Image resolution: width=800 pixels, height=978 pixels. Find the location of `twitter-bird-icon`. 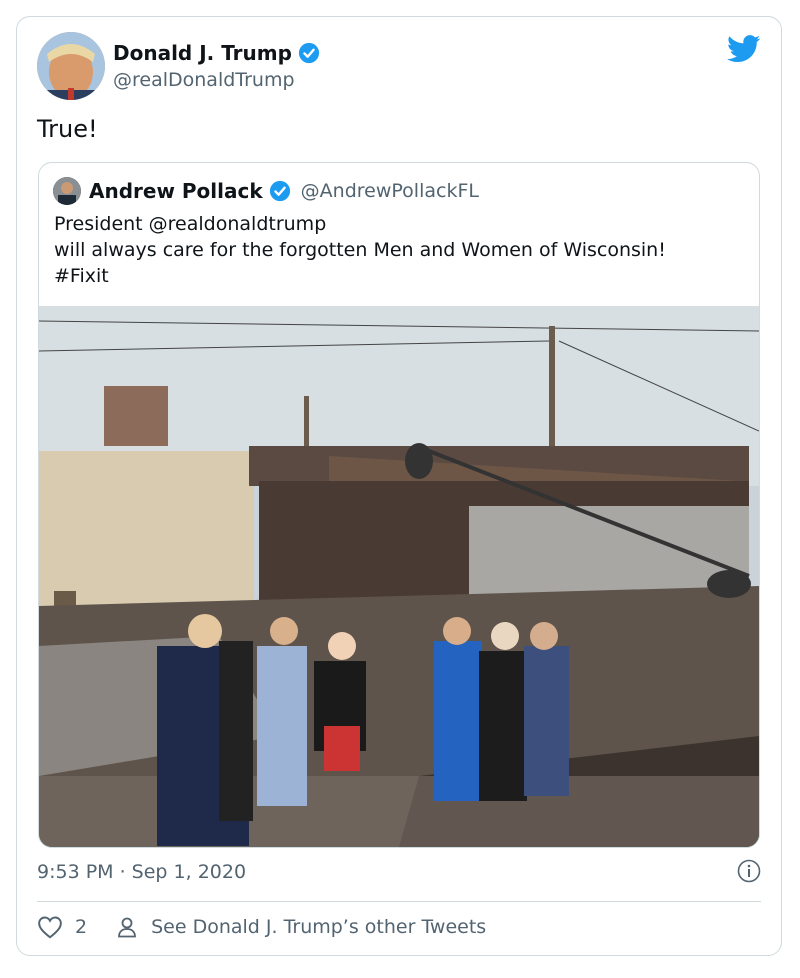

twitter-bird-icon is located at coordinates (744, 49).